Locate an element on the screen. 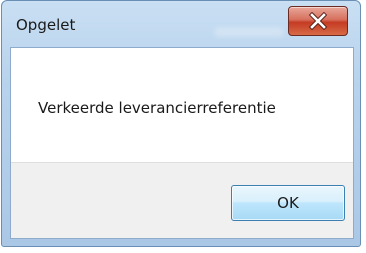 Image resolution: width=366 pixels, height=253 pixels. ok-button: OK is located at coordinates (288, 203).